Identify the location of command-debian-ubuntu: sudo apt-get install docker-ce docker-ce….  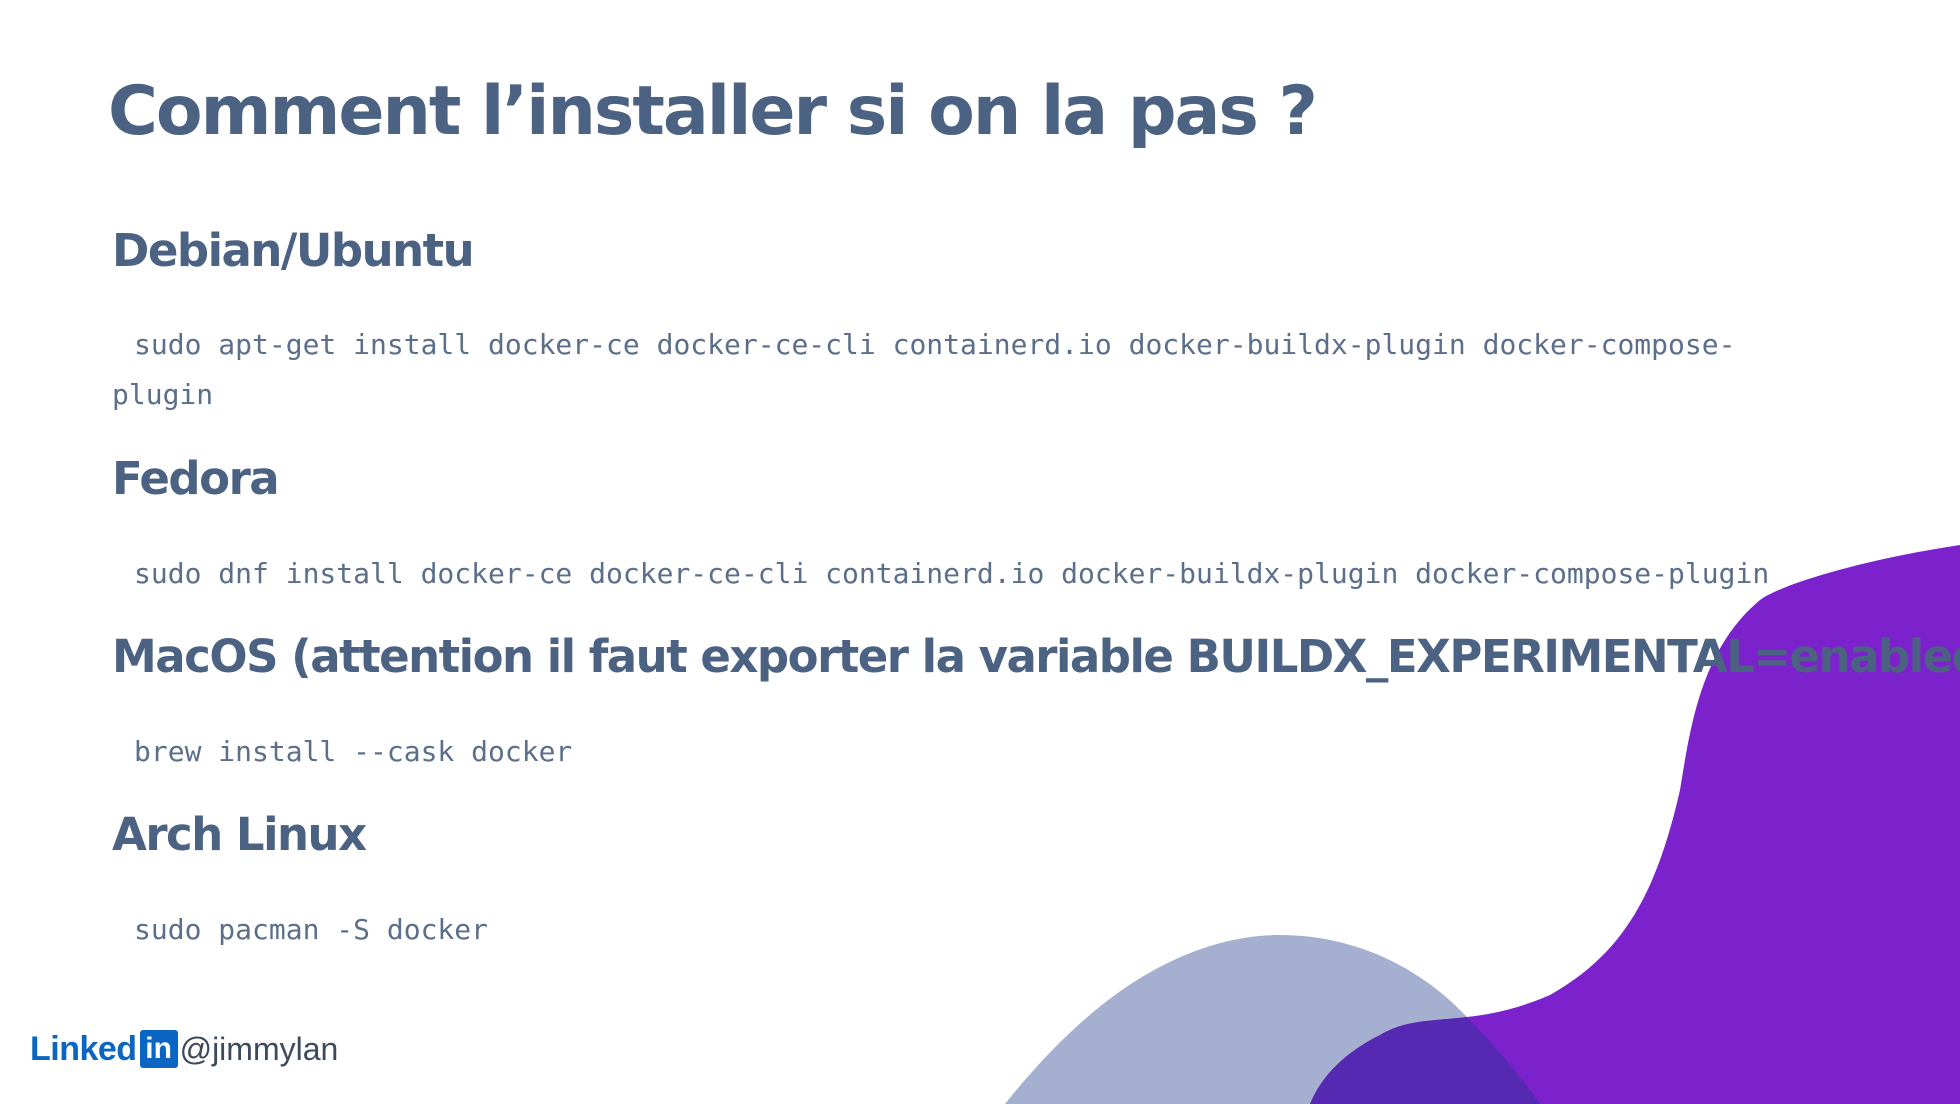
(924, 369).